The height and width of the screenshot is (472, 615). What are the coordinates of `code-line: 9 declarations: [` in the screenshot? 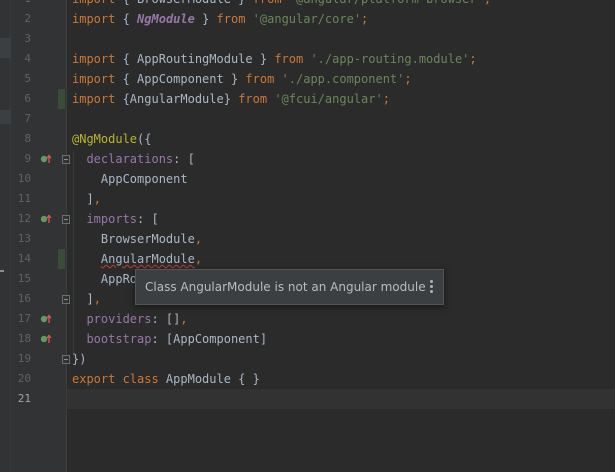 It's located at (307, 159).